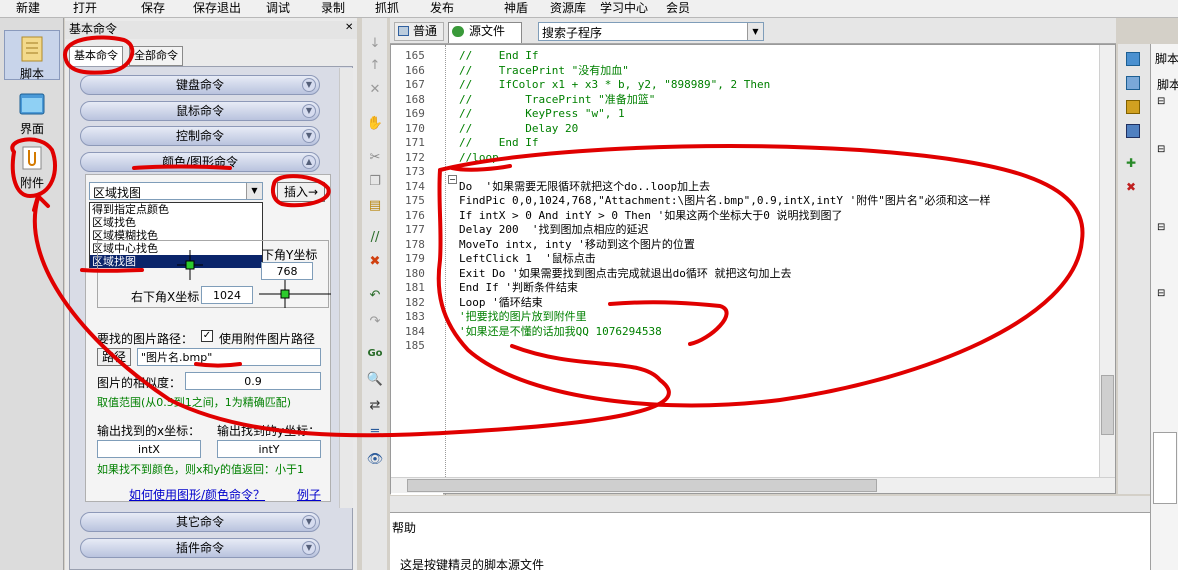 The height and width of the screenshot is (570, 1178). Describe the element at coordinates (85, 8) in the screenshot. I see `menu-open: 打开` at that location.